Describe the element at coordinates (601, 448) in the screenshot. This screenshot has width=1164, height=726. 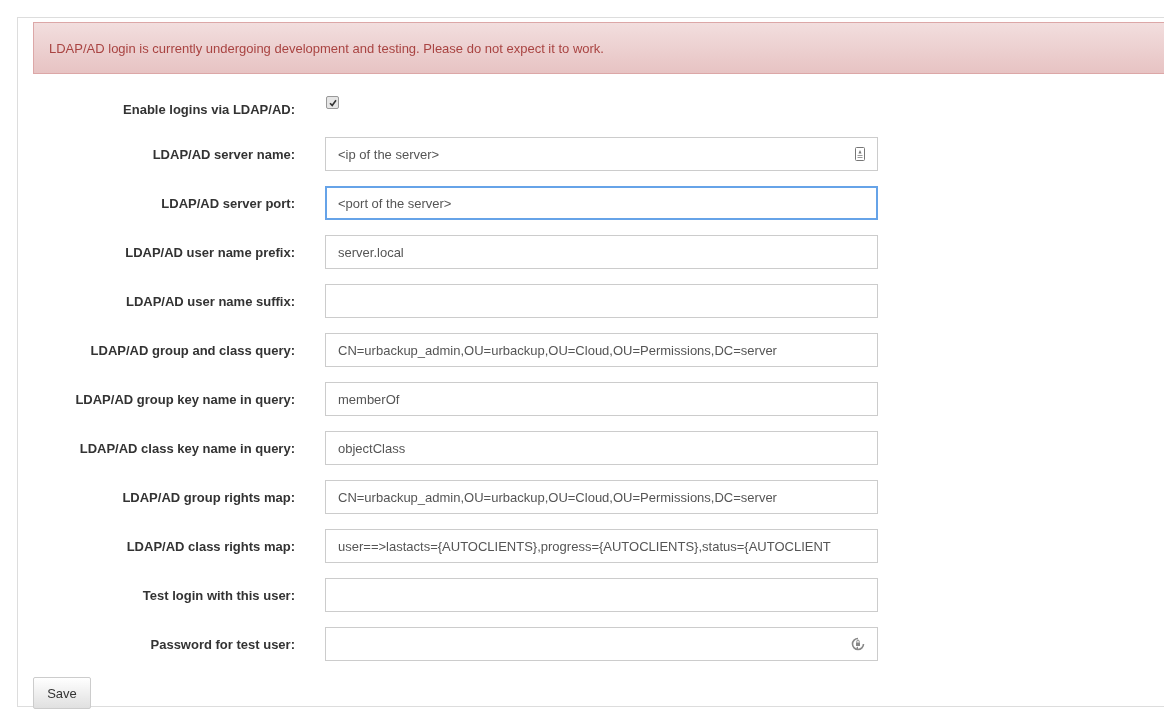
I see `input-field: objectClass` at that location.